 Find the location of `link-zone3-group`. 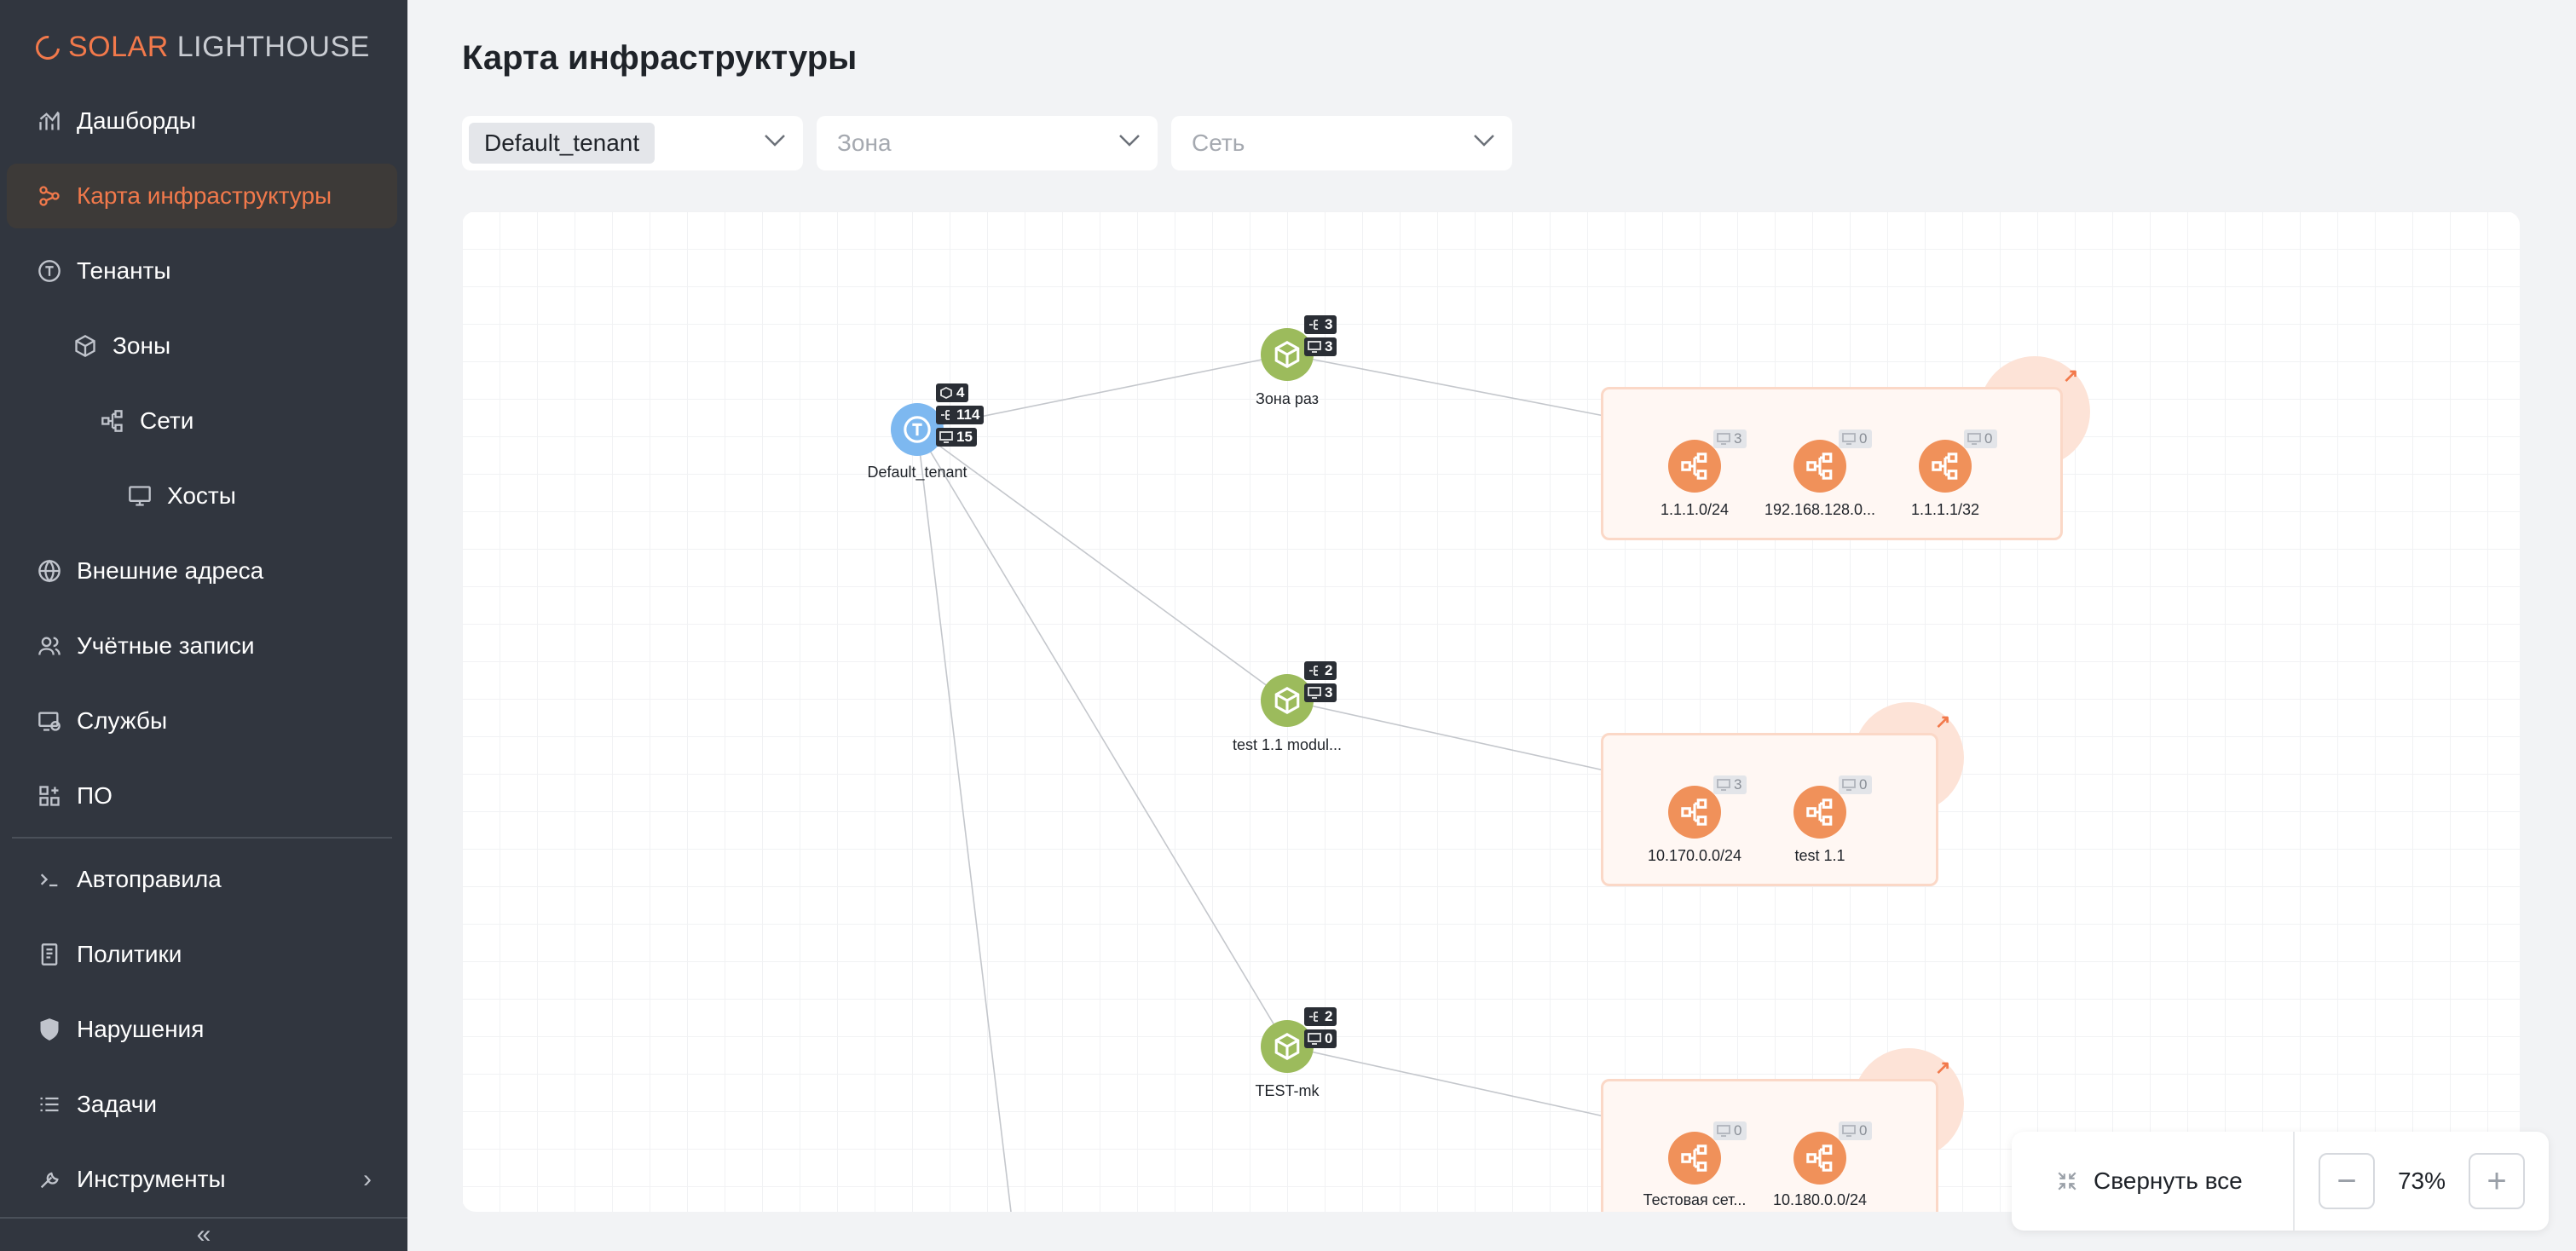

link-zone3-group is located at coordinates (1445, 1082).